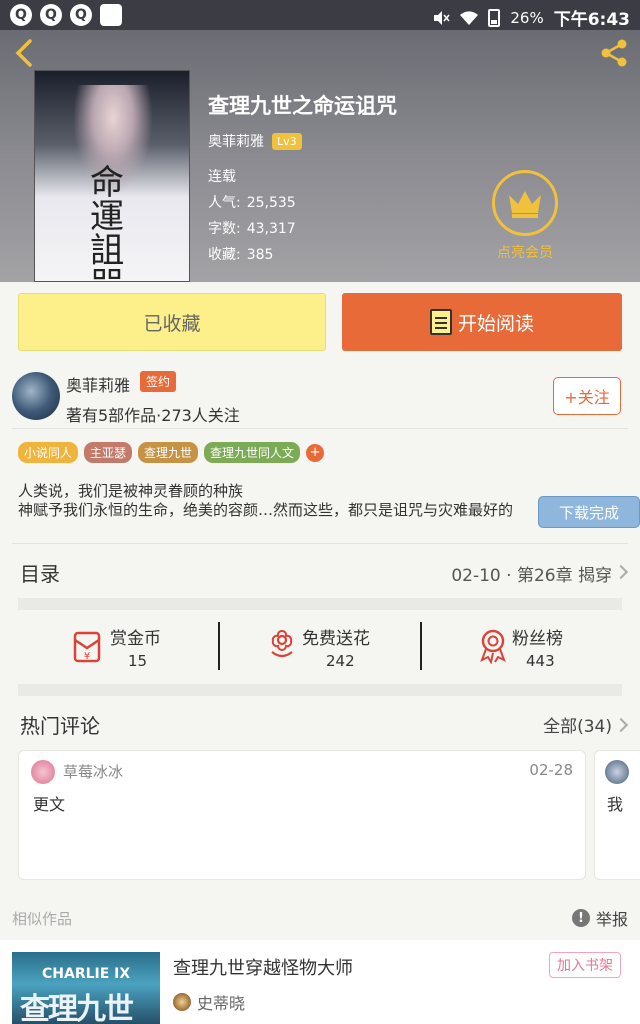 This screenshot has width=640, height=1024. What do you see at coordinates (302, 106) in the screenshot?
I see `book-title: 查理九世之命运诅咒` at bounding box center [302, 106].